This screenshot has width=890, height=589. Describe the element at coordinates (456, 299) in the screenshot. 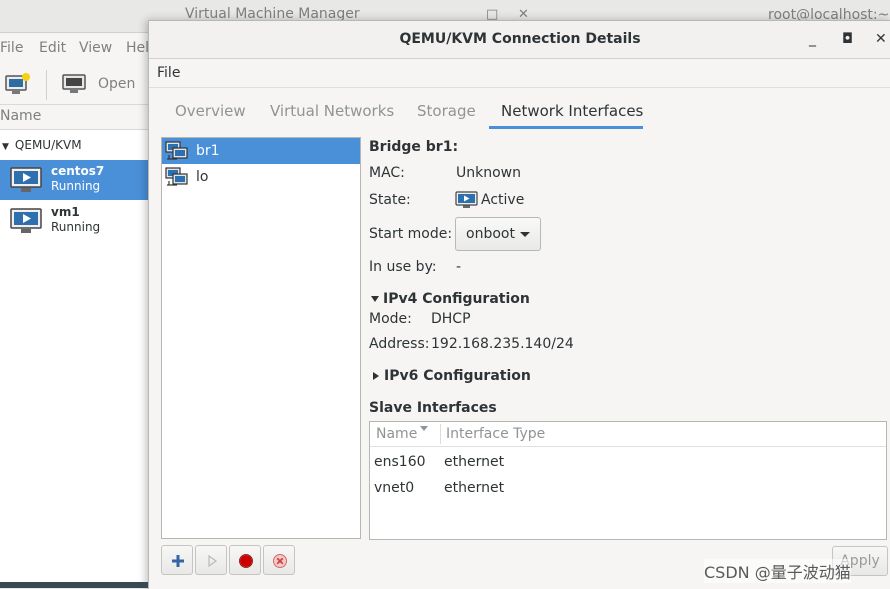

I see `ipv4-heading: IPv4 Configuration` at that location.